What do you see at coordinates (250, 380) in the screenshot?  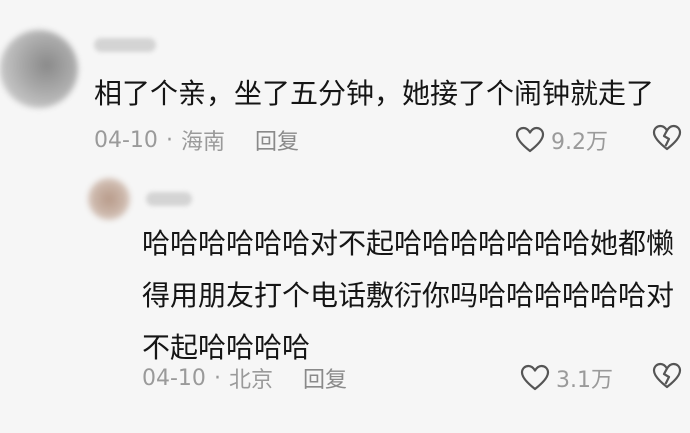 I see `comment-location: 北京` at bounding box center [250, 380].